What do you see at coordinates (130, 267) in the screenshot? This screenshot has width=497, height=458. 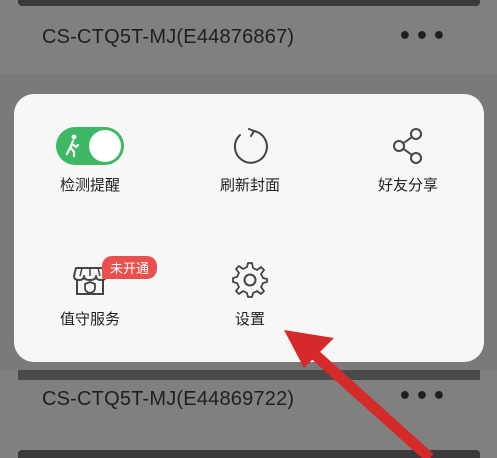 I see `not-activated-badge: 未开通` at bounding box center [130, 267].